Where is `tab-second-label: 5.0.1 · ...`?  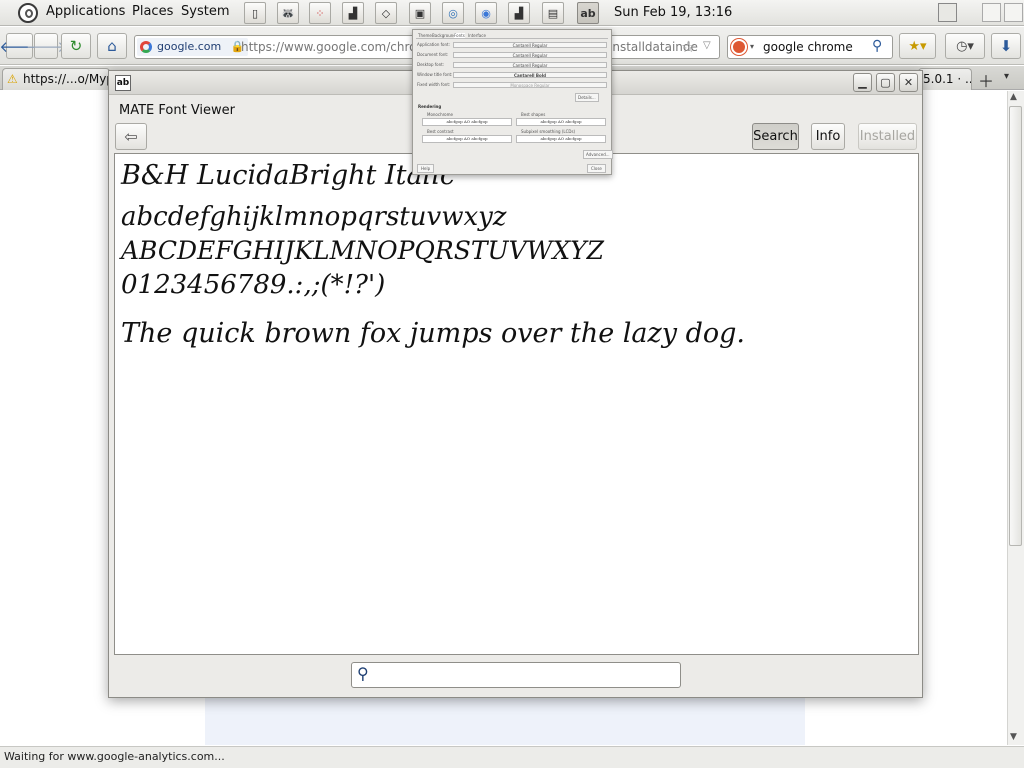
tab-second-label: 5.0.1 · ... is located at coordinates (947, 79).